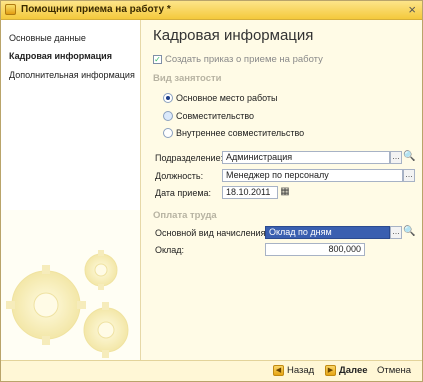 This screenshot has height=382, width=423. I want to click on department-label: Подразделение:, so click(189, 158).